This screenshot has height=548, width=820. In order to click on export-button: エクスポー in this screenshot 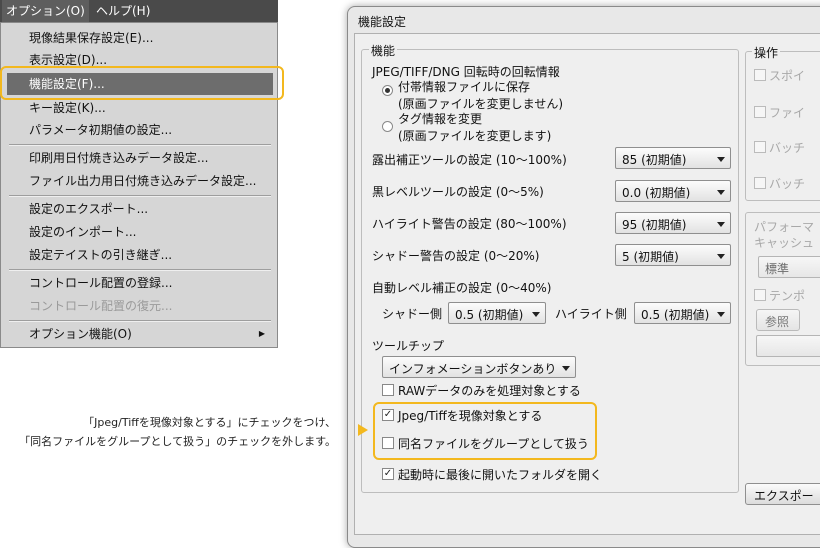, I will do `click(782, 494)`.